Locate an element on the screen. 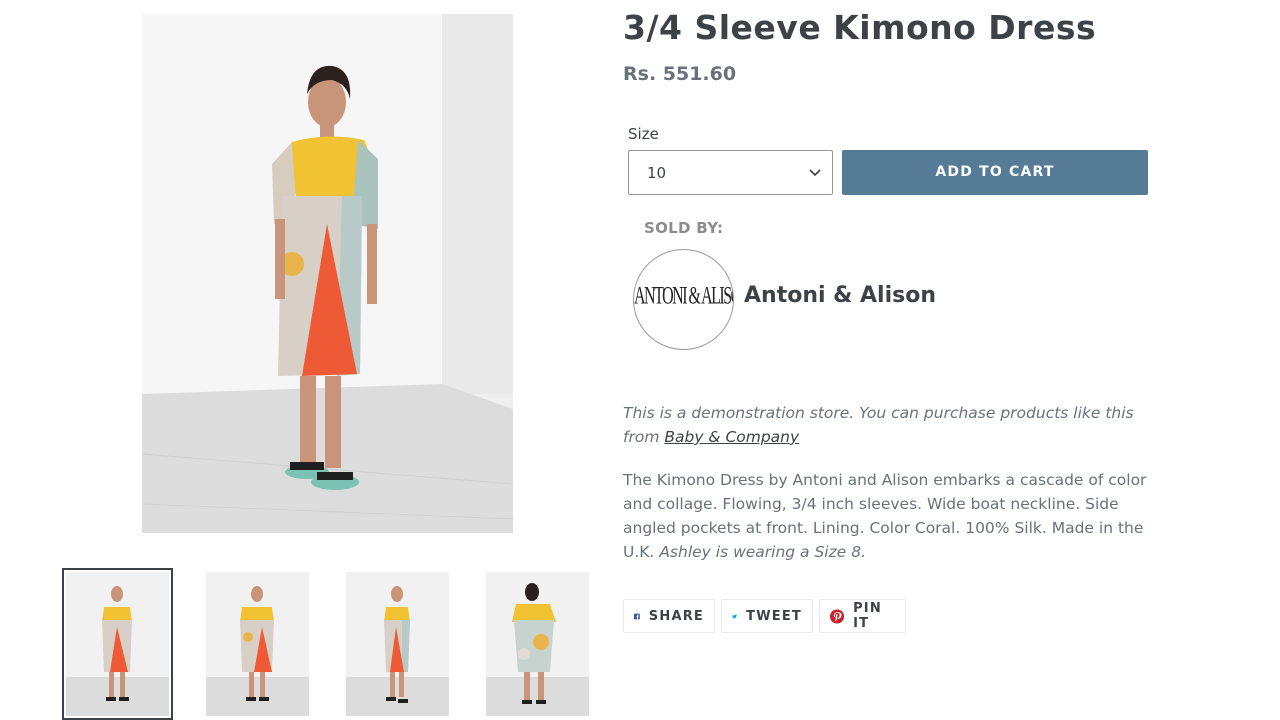 This screenshot has width=1280, height=720. share-twitter-button: TWEET is located at coordinates (767, 616).